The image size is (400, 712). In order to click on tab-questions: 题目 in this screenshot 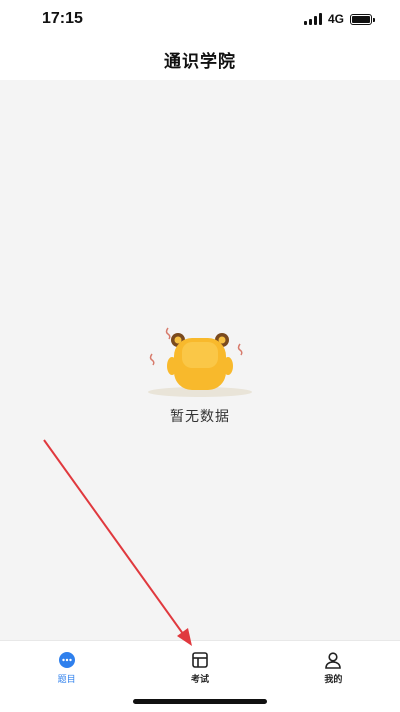, I will do `click(66, 676)`.